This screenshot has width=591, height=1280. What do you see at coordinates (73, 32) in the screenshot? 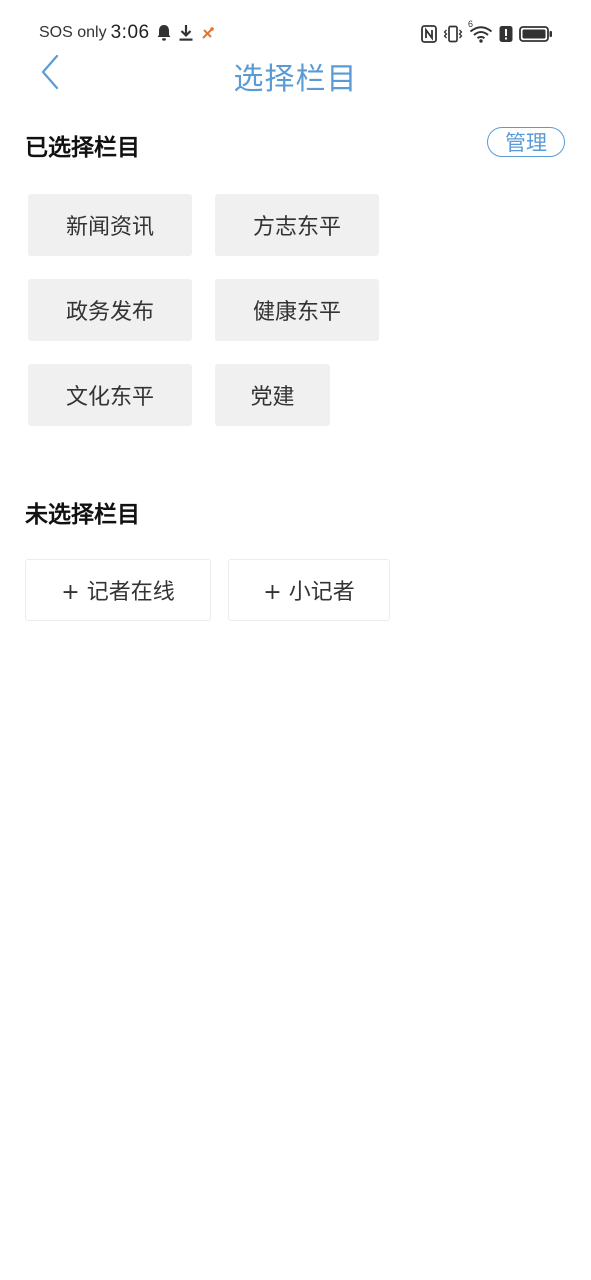
I see `carrier-label: SOS only` at bounding box center [73, 32].